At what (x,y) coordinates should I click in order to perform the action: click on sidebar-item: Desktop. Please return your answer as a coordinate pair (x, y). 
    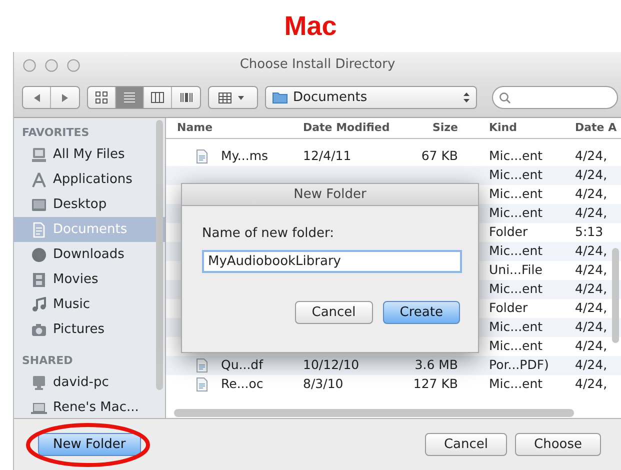
    Looking at the image, I should click on (89, 204).